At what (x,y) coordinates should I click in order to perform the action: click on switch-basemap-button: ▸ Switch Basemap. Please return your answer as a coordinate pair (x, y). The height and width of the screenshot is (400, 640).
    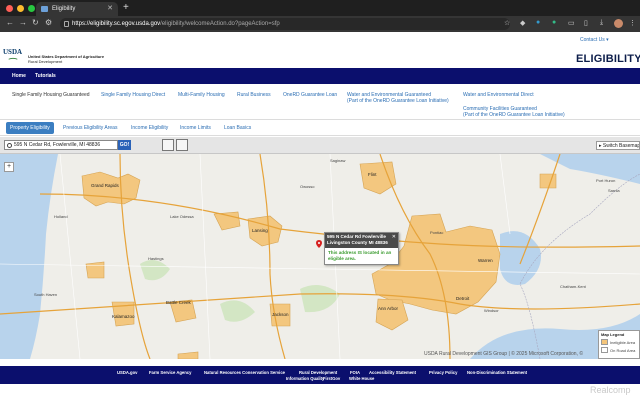
    Looking at the image, I should click on (618, 145).